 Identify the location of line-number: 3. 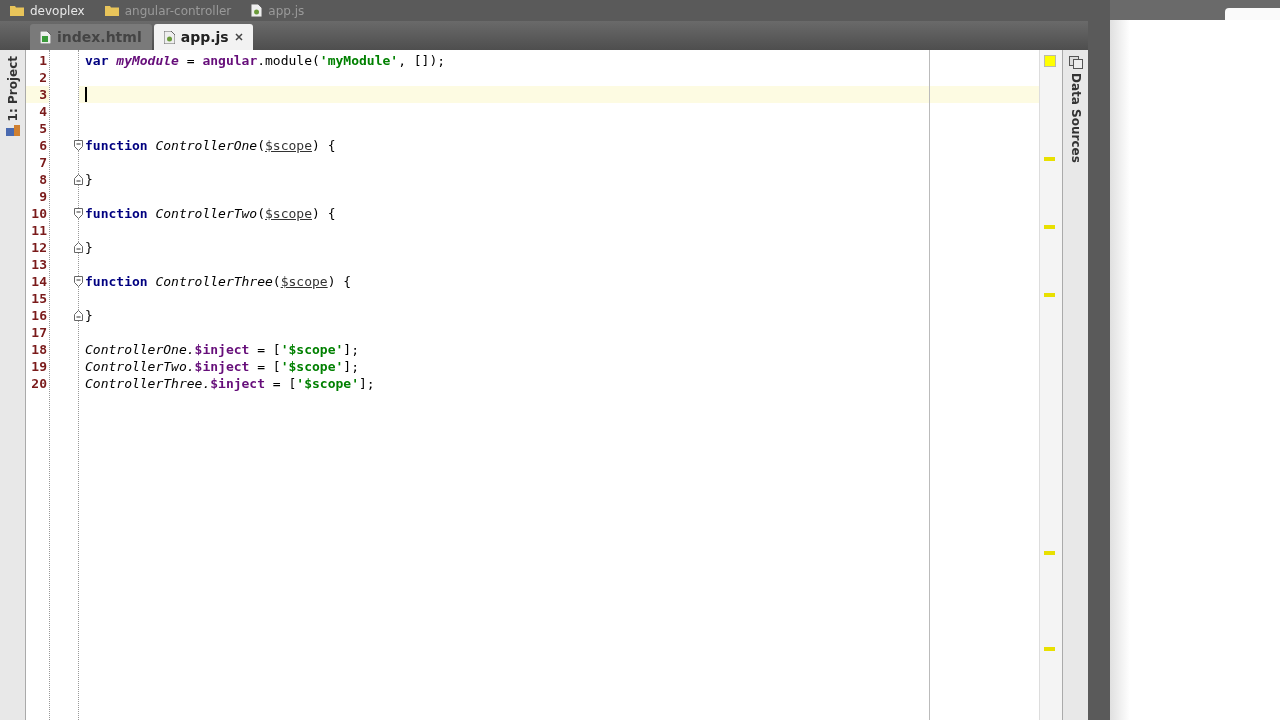
(37, 94).